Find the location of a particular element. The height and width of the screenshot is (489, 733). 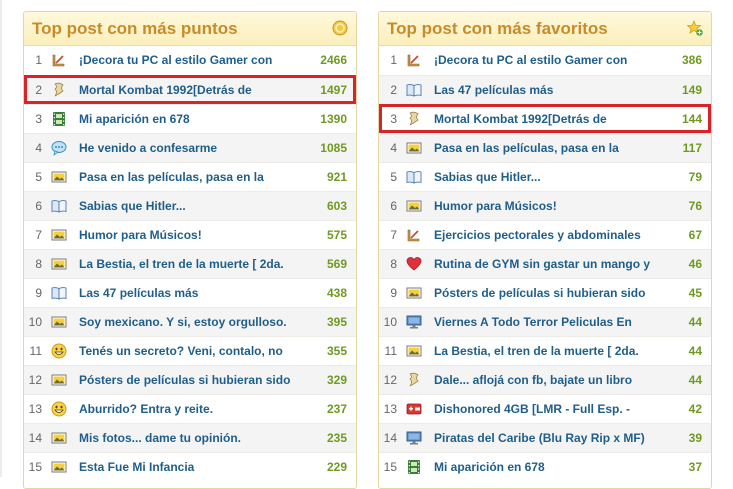

rank-number: 5 is located at coordinates (393, 177).